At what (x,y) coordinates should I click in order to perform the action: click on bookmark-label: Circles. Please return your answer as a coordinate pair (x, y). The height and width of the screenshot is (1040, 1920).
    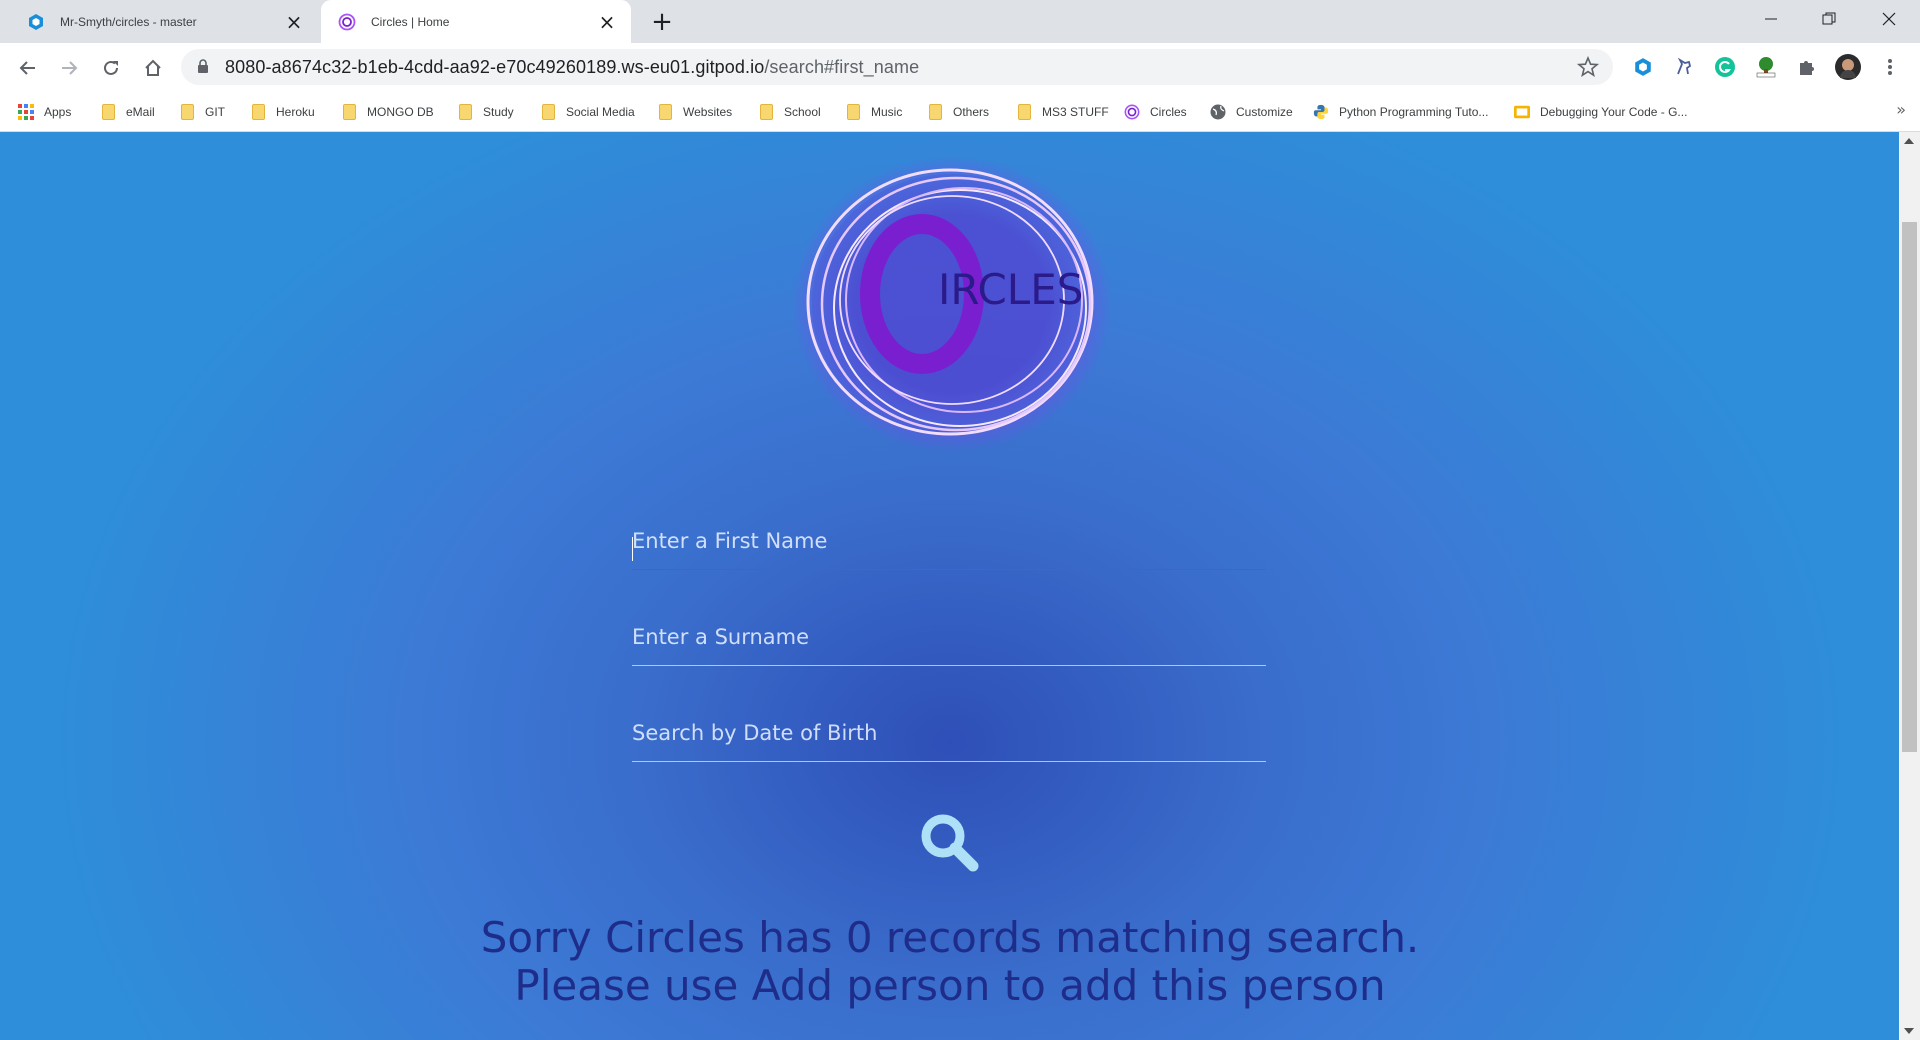
    Looking at the image, I should click on (1168, 112).